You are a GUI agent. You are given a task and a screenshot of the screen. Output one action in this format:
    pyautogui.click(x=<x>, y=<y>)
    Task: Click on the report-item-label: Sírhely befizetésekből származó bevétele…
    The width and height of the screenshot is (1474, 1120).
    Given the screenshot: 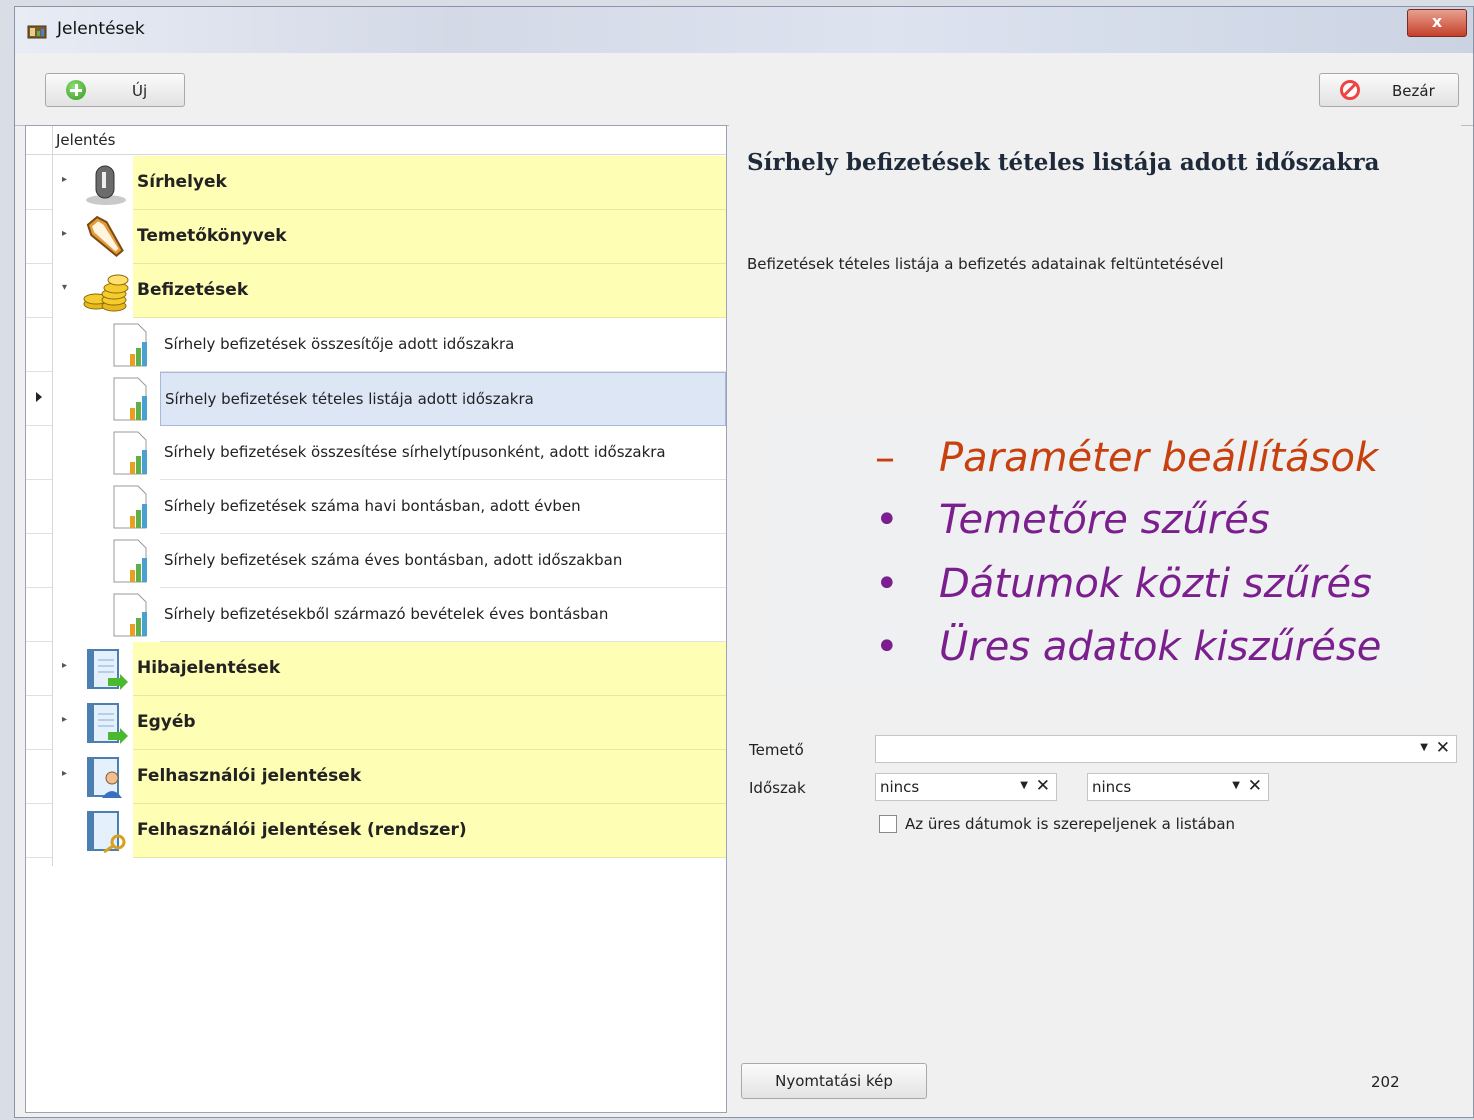 What is the action you would take?
    pyautogui.click(x=386, y=614)
    